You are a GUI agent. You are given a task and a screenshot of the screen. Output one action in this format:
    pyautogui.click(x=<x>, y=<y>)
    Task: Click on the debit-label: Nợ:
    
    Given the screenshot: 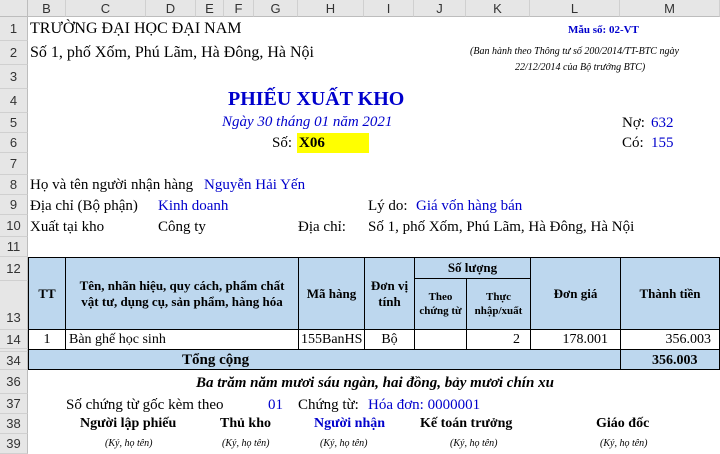 What is the action you would take?
    pyautogui.click(x=633, y=123)
    